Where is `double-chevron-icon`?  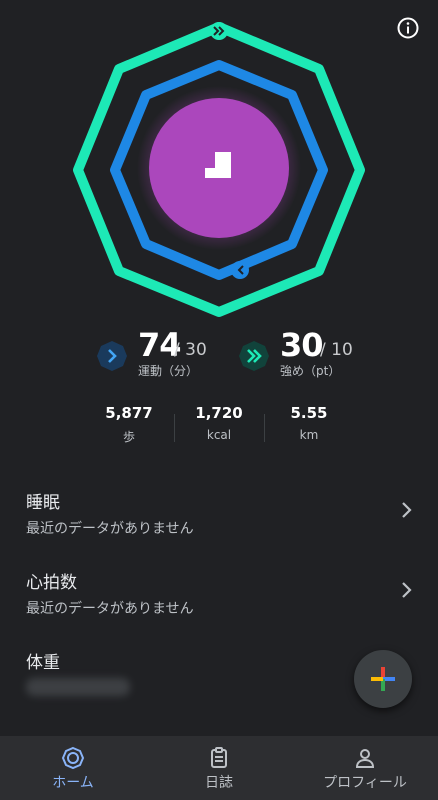
double-chevron-icon is located at coordinates (254, 356).